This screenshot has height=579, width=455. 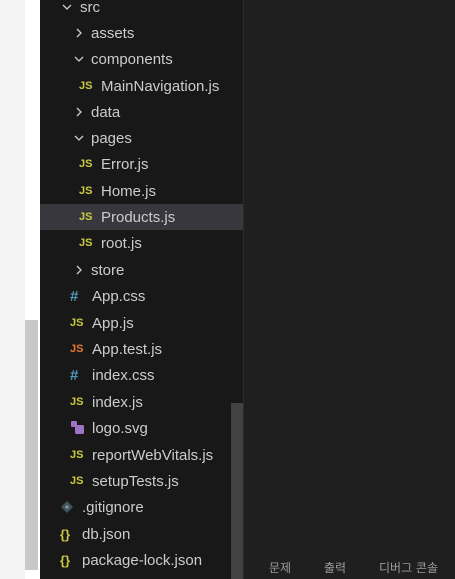 I want to click on folder-assets: assets, so click(x=141, y=33).